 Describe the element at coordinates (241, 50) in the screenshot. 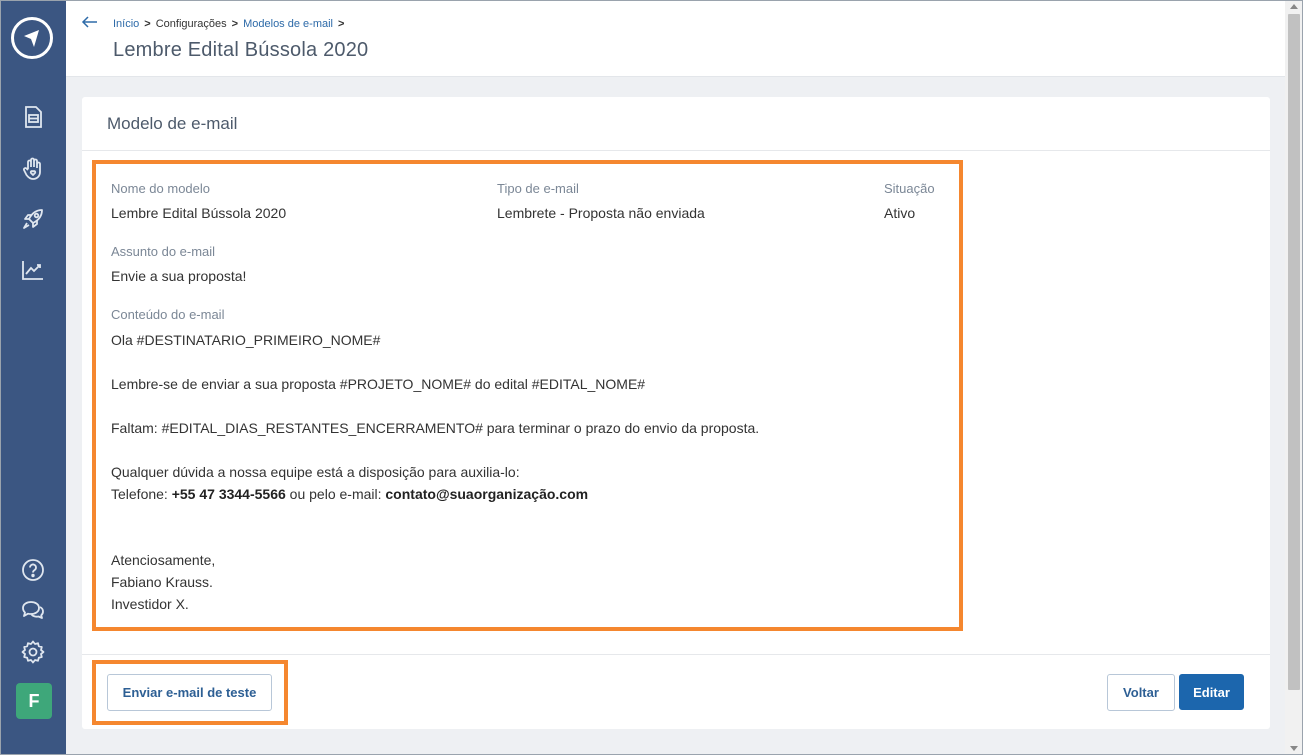

I see `page-title: Lembre Edital Bússola 2020` at that location.